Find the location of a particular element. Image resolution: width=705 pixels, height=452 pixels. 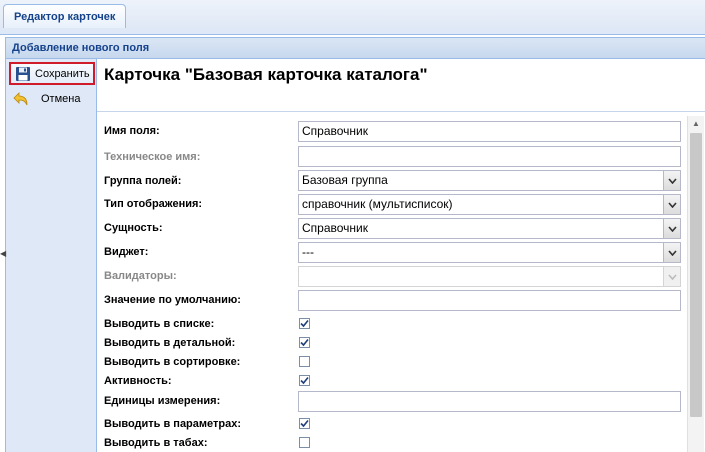

tab-bar: Редактор карточек is located at coordinates (352, 15).